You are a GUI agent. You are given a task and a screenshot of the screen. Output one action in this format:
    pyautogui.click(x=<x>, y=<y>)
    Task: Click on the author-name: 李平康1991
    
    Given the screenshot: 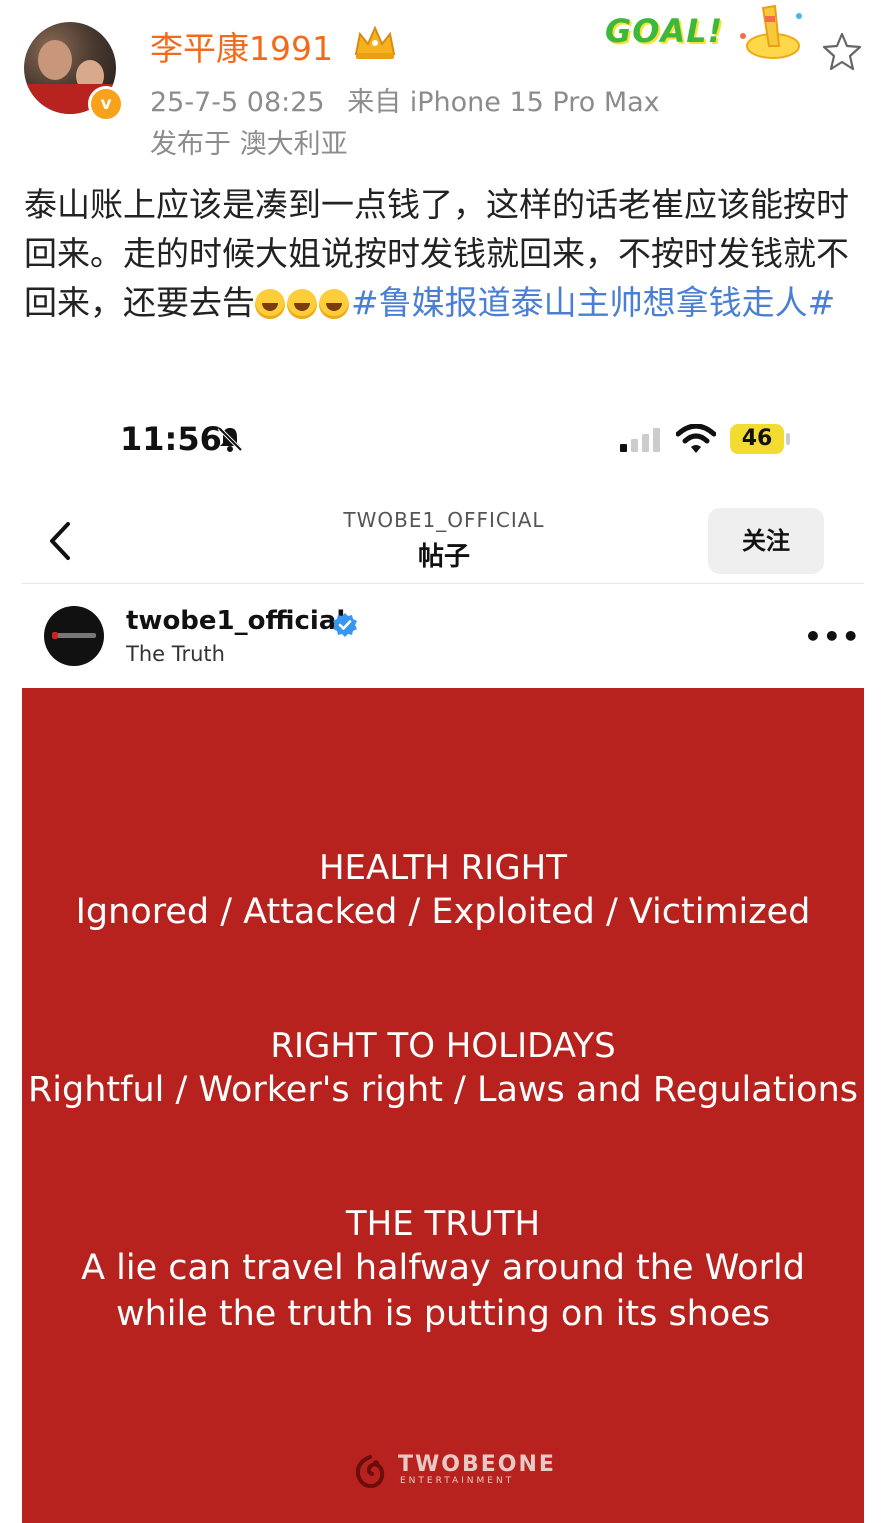 What is the action you would take?
    pyautogui.click(x=241, y=46)
    